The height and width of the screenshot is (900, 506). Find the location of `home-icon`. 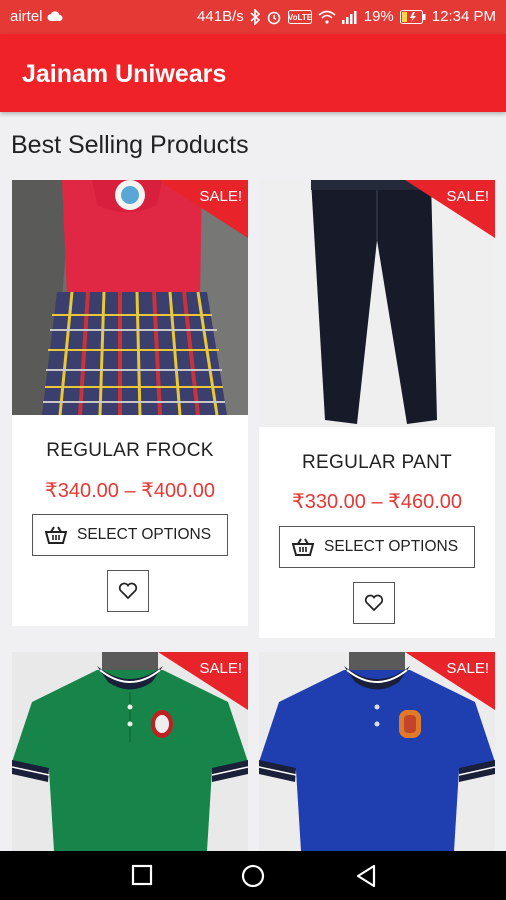

home-icon is located at coordinates (253, 876).